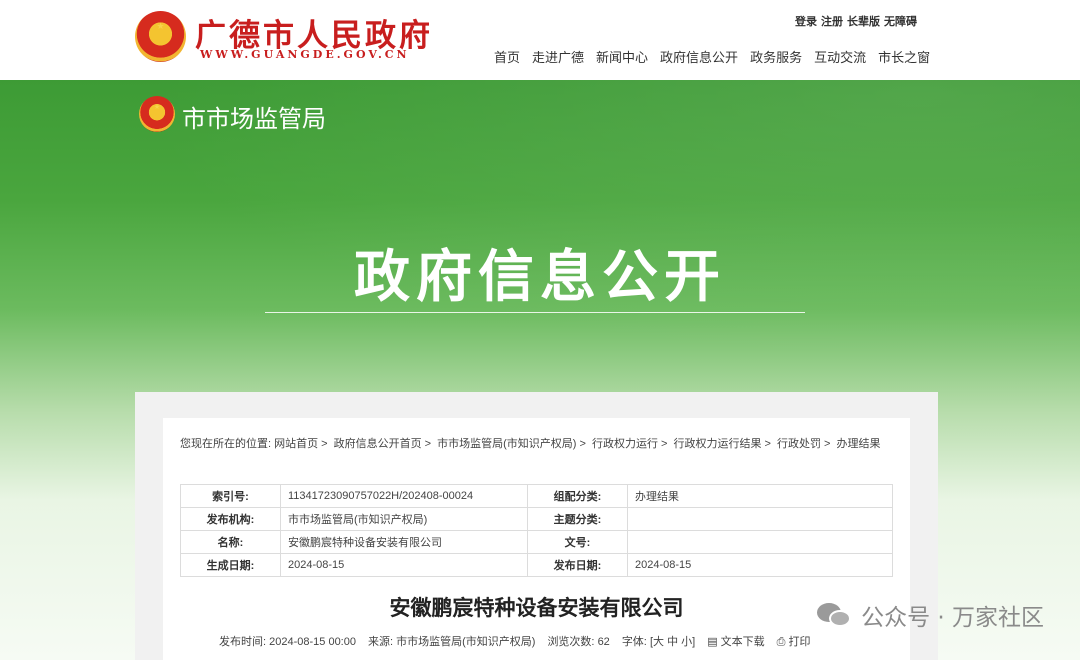 The height and width of the screenshot is (660, 1080). Describe the element at coordinates (507, 56) in the screenshot. I see `nav-item-home: 首页` at that location.